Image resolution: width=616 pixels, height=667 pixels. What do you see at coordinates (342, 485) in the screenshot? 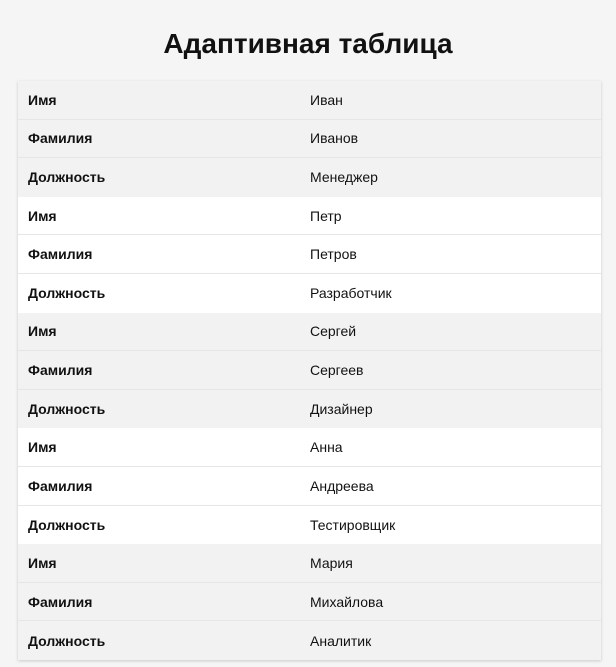
I see `row-value: Андреева` at bounding box center [342, 485].